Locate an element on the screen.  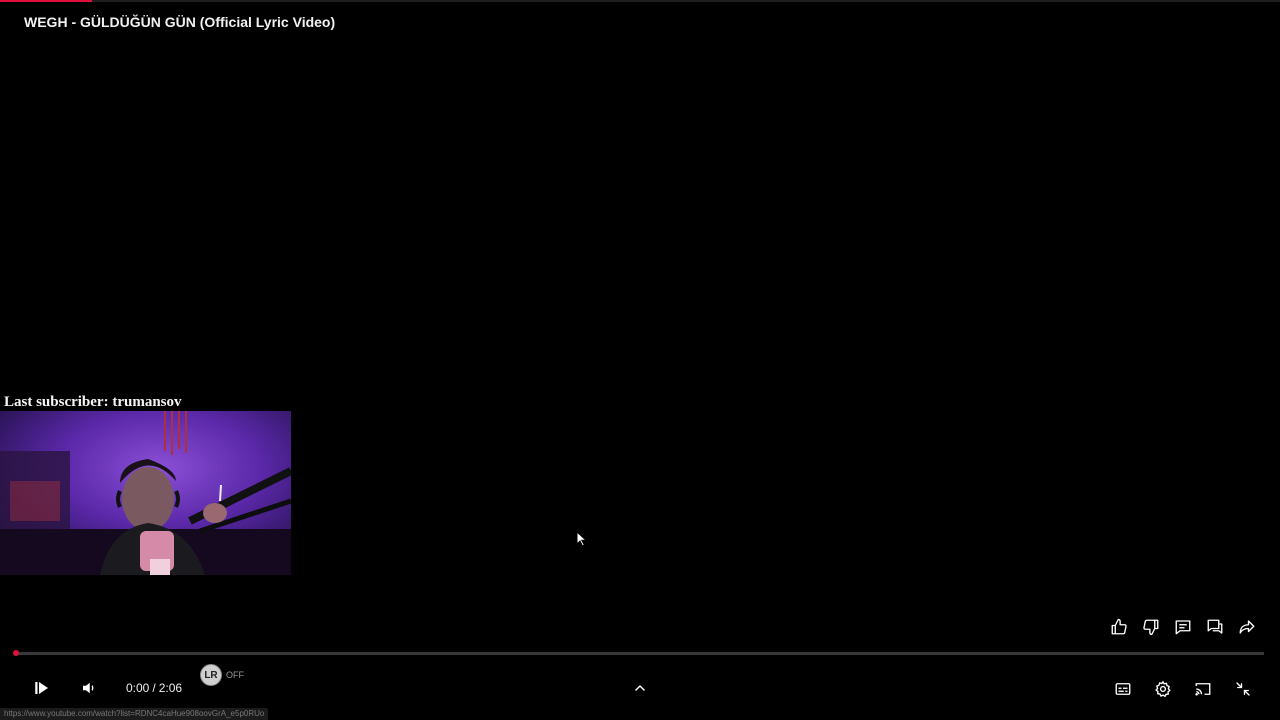
chevron-up-icon is located at coordinates (640, 688).